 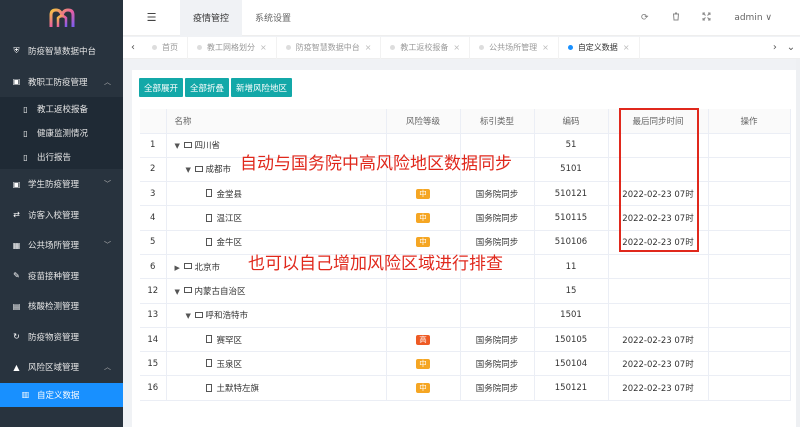 I want to click on add-risk-area-button: 新增风险地区, so click(x=262, y=87).